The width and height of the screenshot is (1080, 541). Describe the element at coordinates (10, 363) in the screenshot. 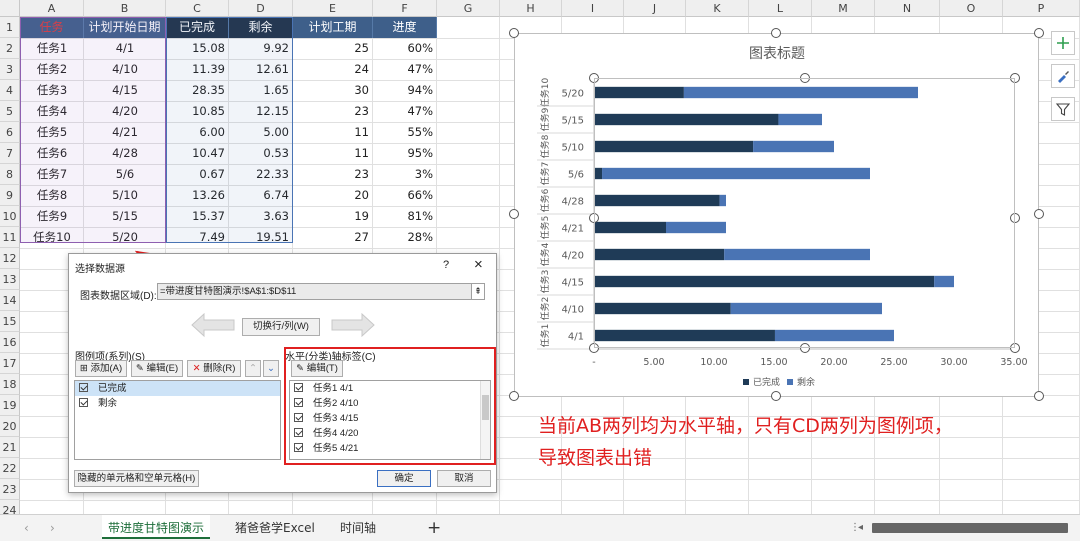

I see `row-header: 17` at that location.